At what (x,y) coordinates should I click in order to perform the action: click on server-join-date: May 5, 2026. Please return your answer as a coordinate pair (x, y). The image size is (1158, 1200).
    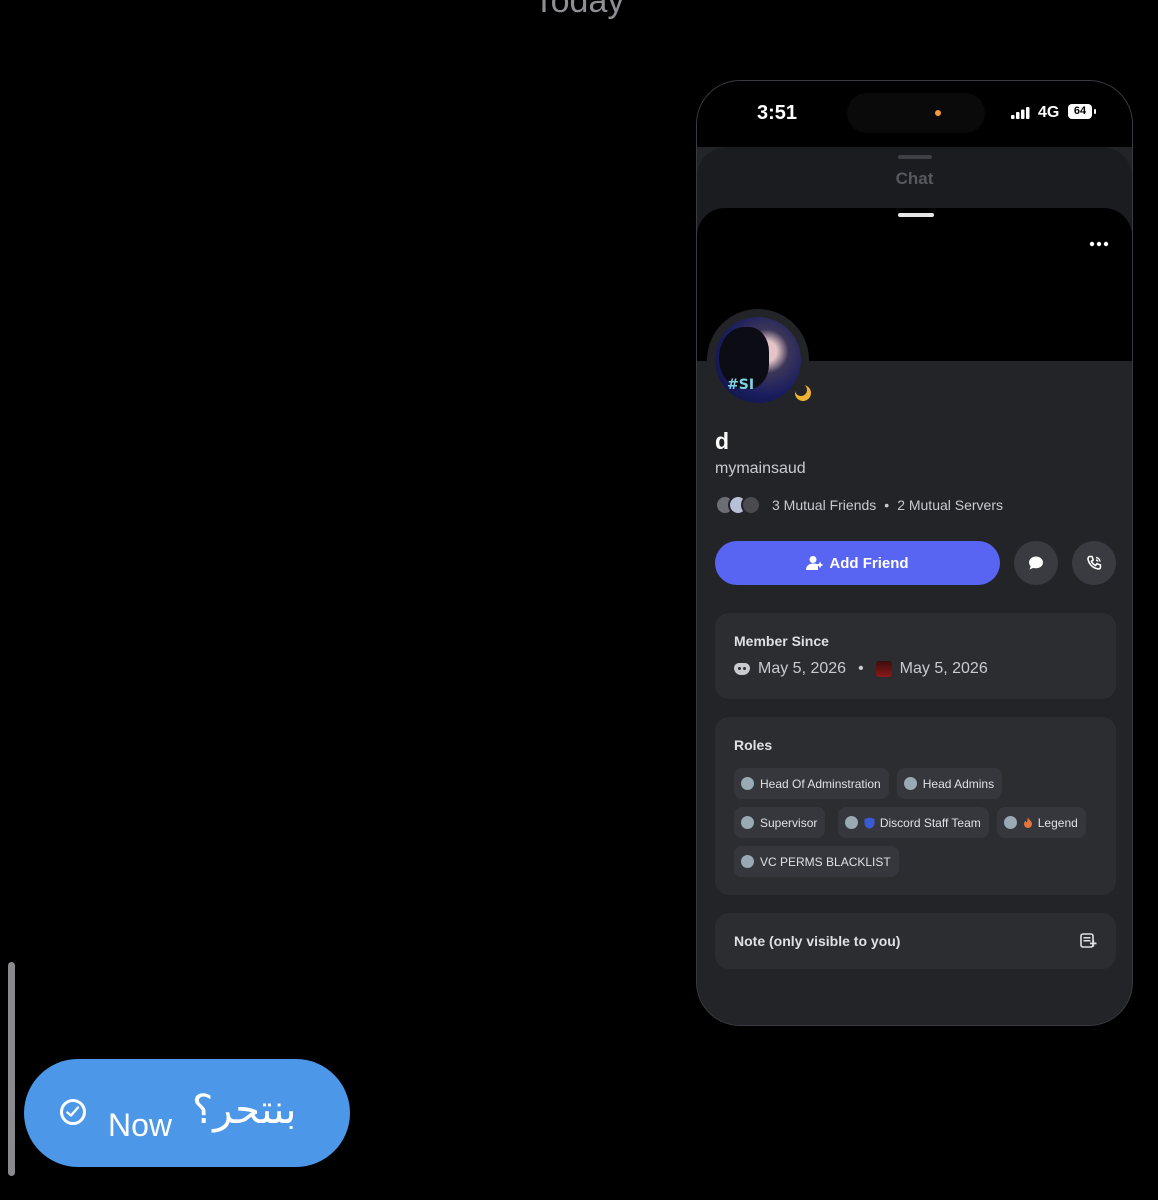
    Looking at the image, I should click on (943, 668).